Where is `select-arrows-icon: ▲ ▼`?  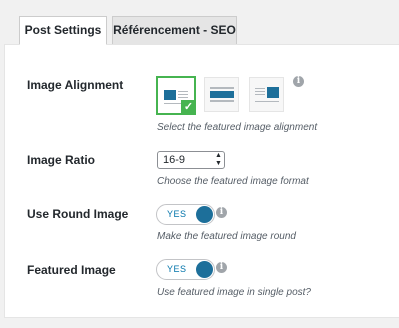
select-arrows-icon: ▲ ▼ is located at coordinates (218, 159).